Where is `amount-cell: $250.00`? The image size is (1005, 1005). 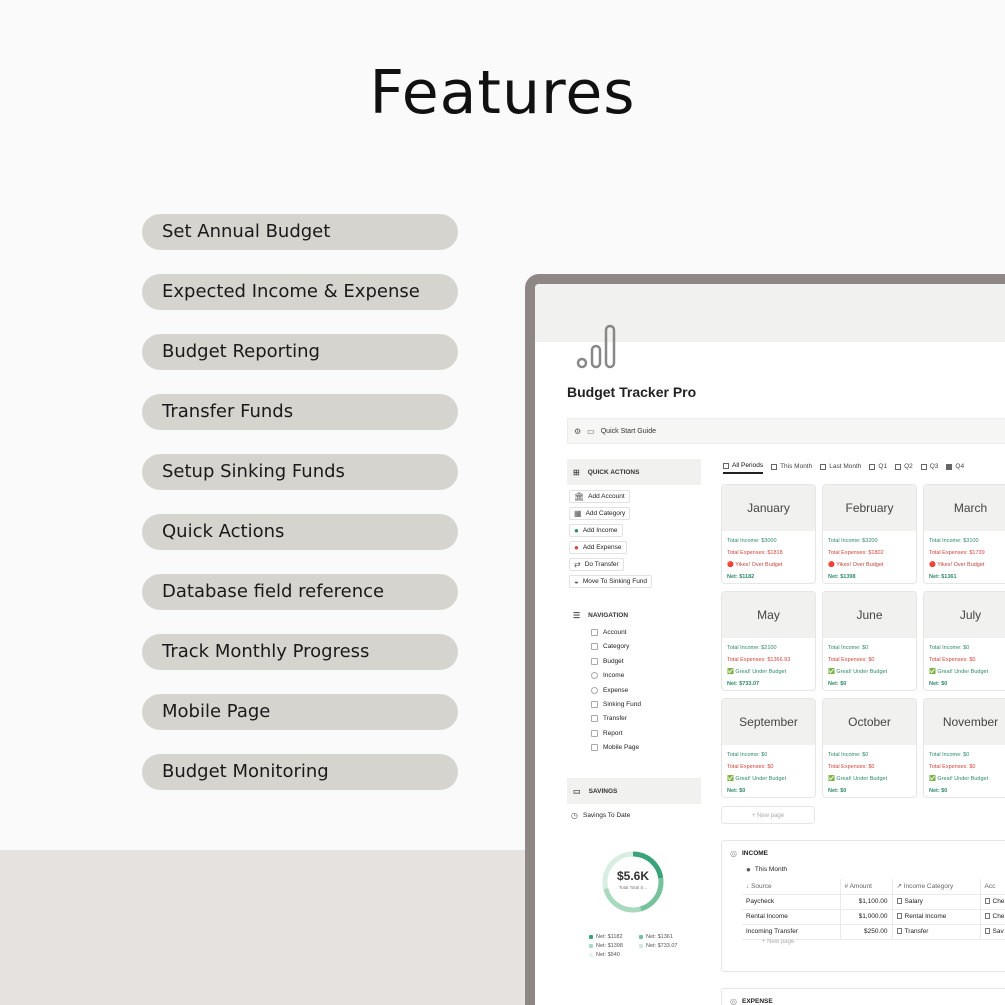
amount-cell: $250.00 is located at coordinates (866, 932).